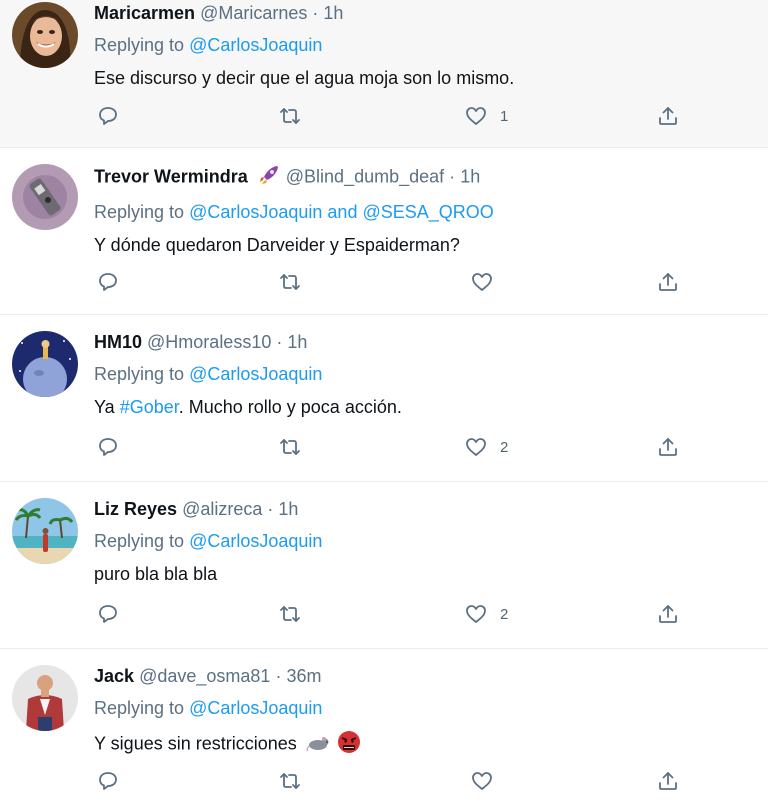  What do you see at coordinates (424, 744) in the screenshot?
I see `tweet-text: Y sigues sin restricciones` at bounding box center [424, 744].